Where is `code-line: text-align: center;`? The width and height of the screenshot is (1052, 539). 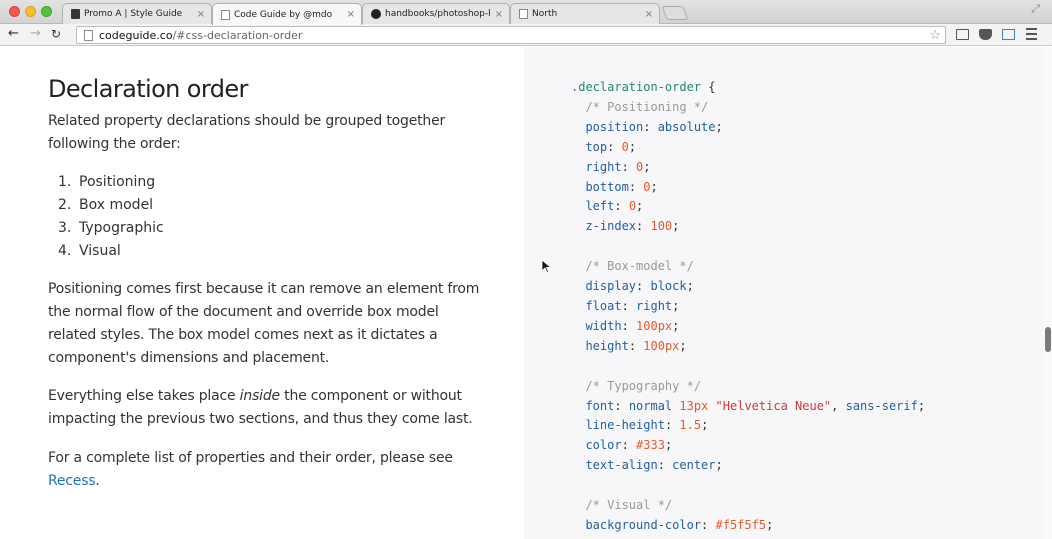 code-line: text-align: center; is located at coordinates (654, 465).